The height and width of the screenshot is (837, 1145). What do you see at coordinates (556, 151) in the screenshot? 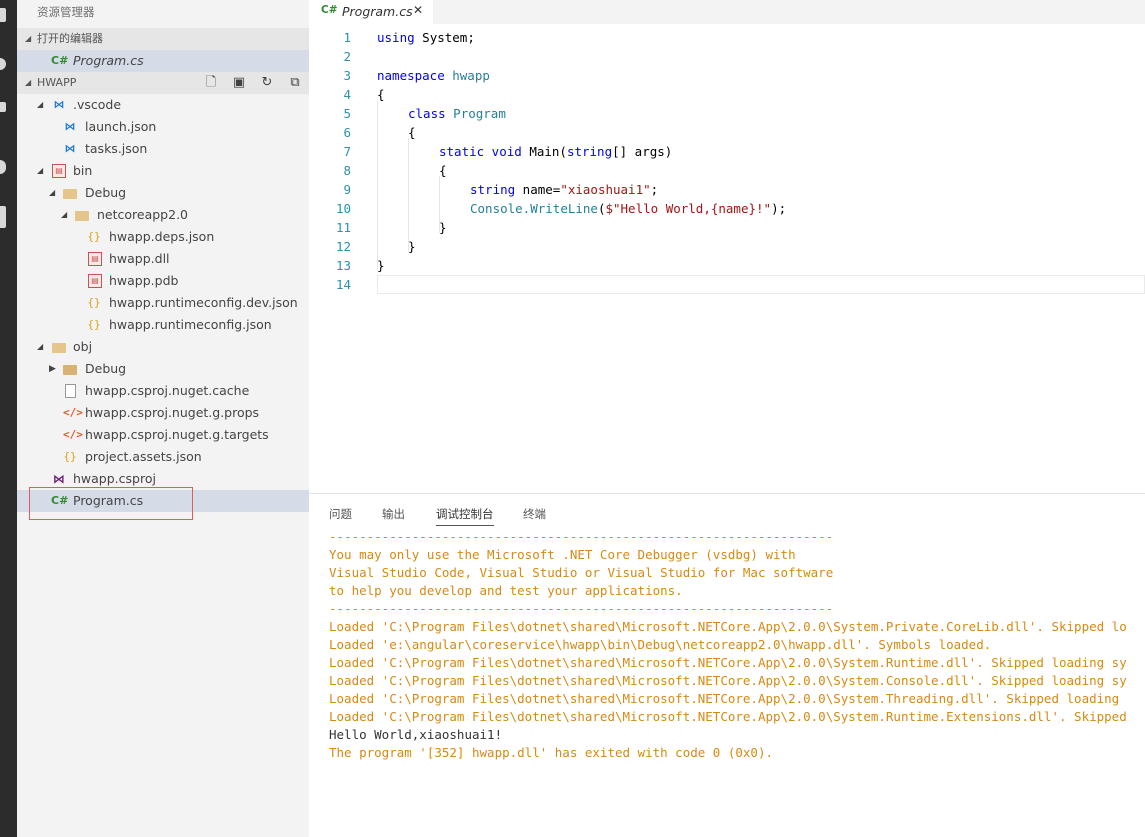
I see `code-line: static void Main(string[] args)` at bounding box center [556, 151].